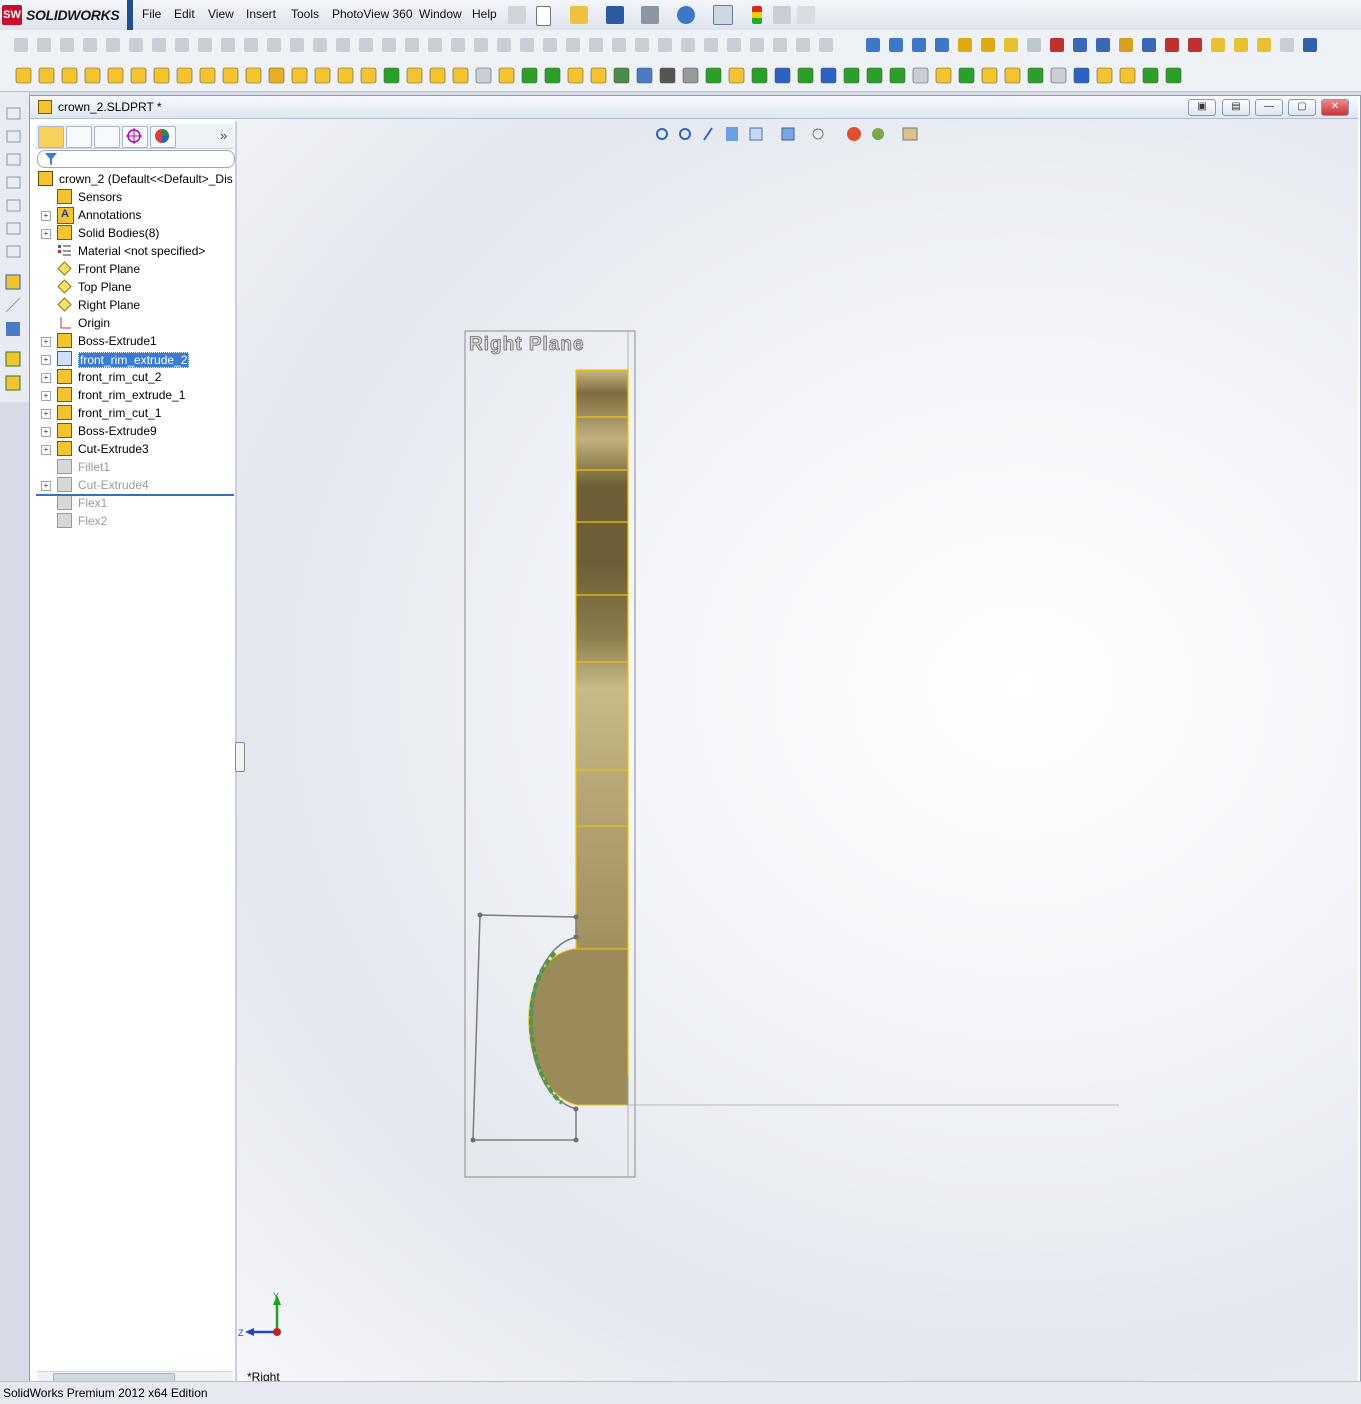 The image size is (1361, 1404). I want to click on tab-configurationmanager, so click(107, 137).